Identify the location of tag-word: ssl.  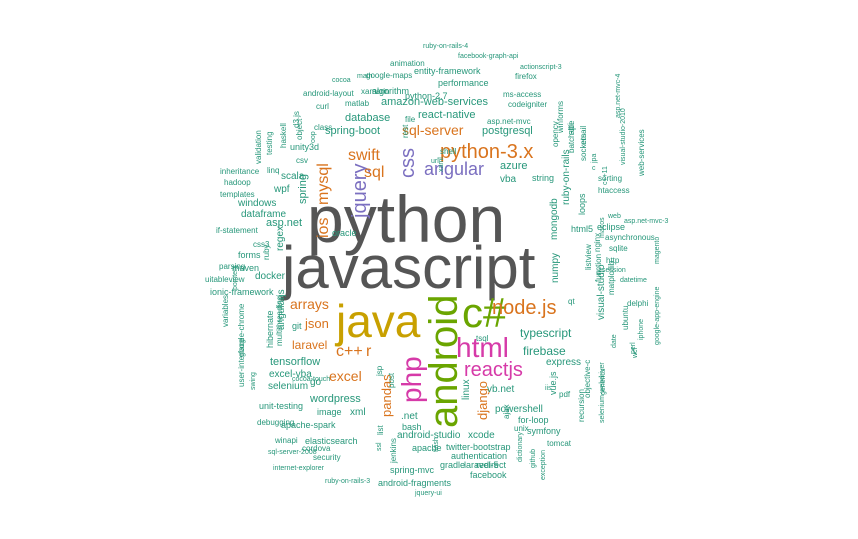
(379, 446).